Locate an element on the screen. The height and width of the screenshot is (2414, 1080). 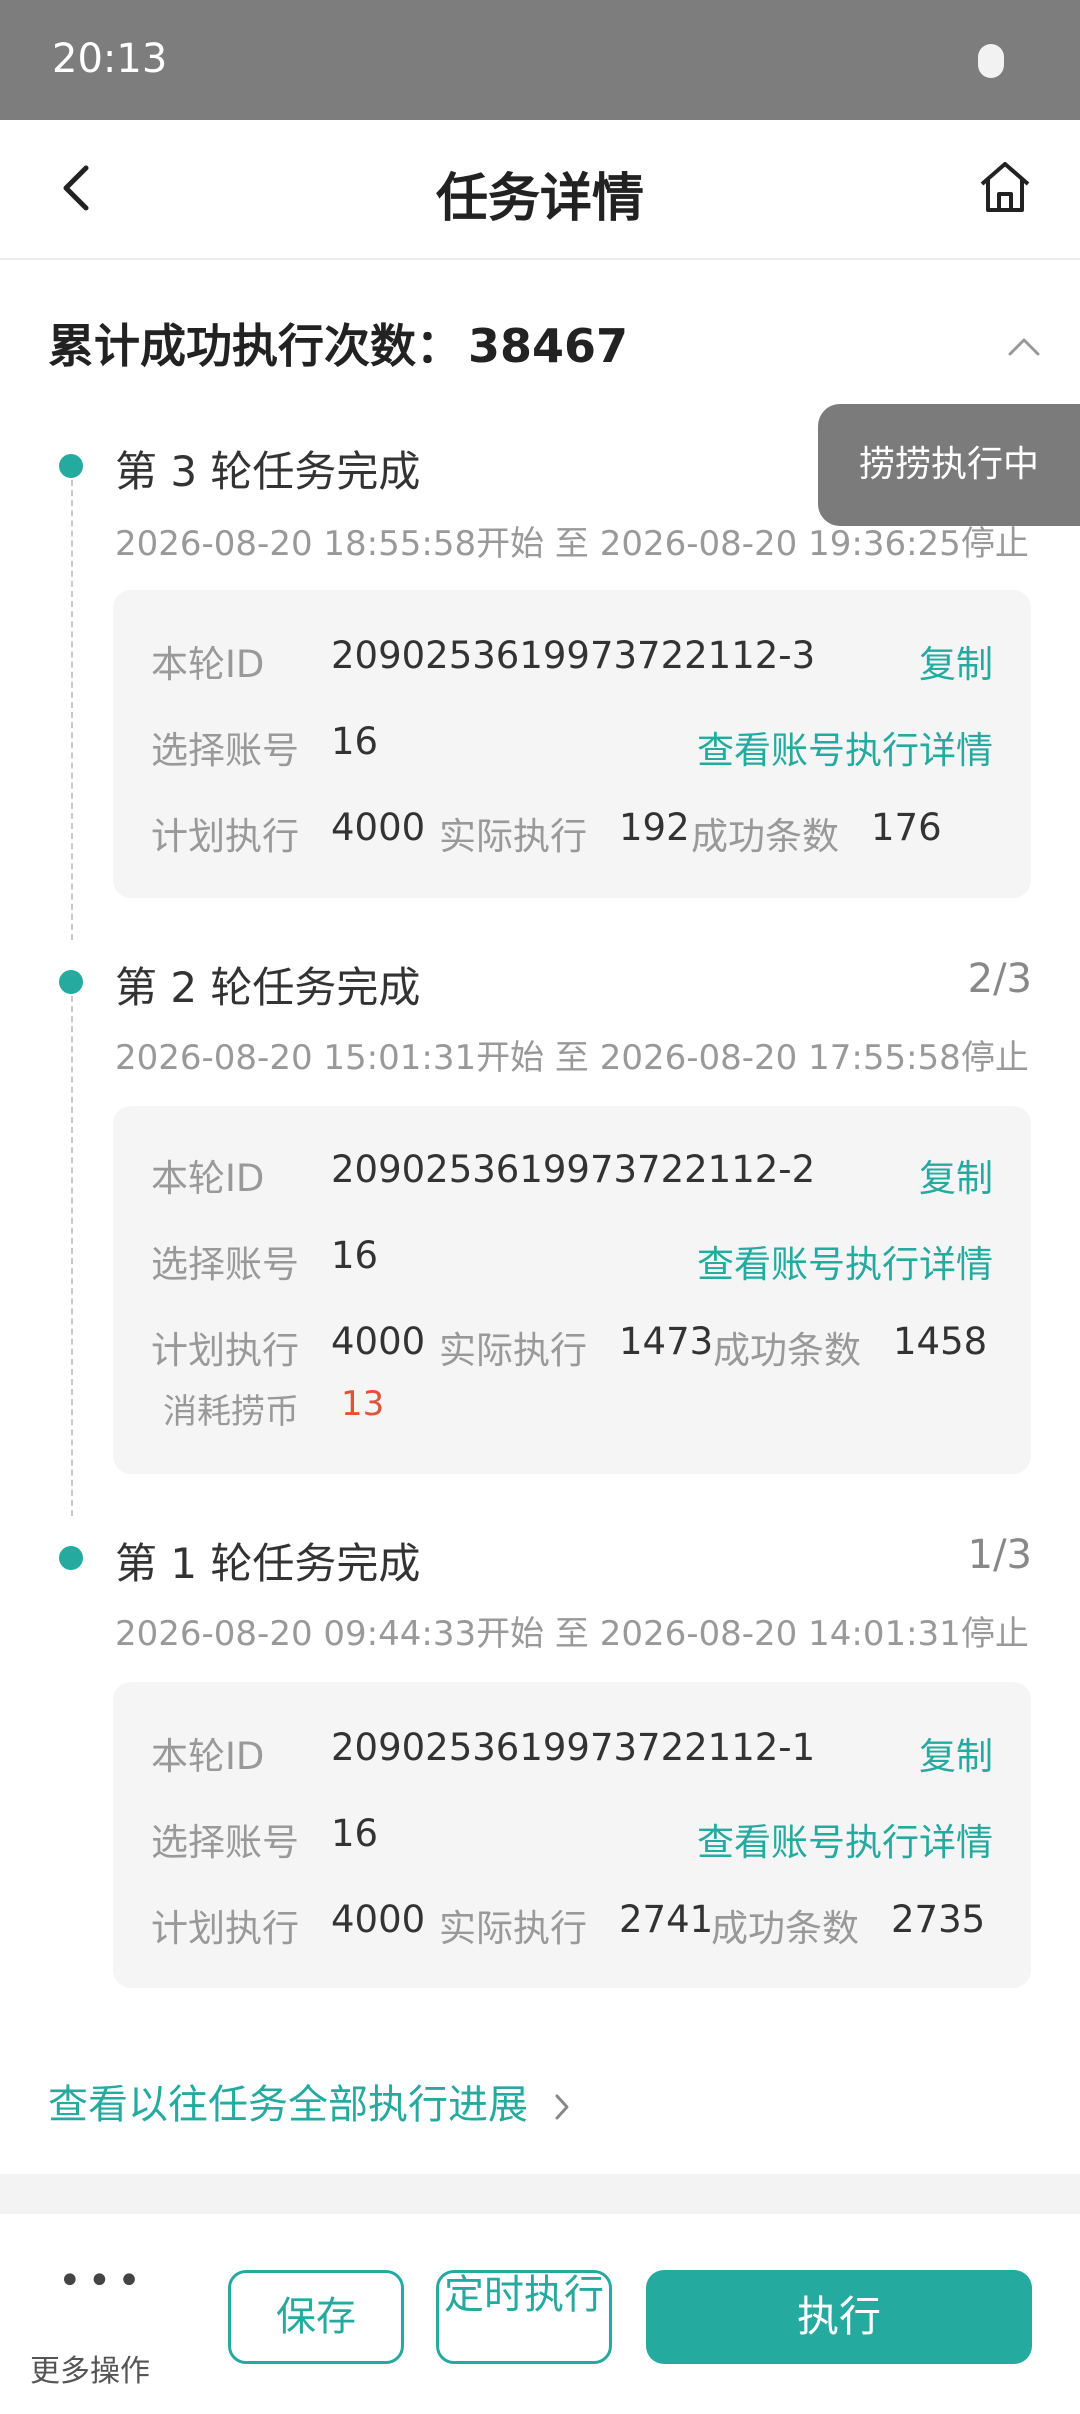
success-value: 2735 is located at coordinates (938, 1919).